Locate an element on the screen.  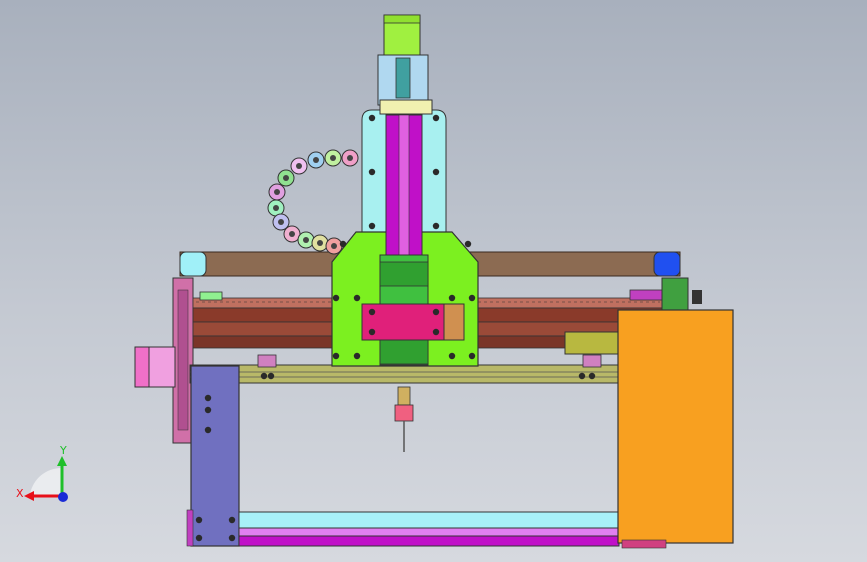
z-spindle-shaft is located at coordinates (404, 185).